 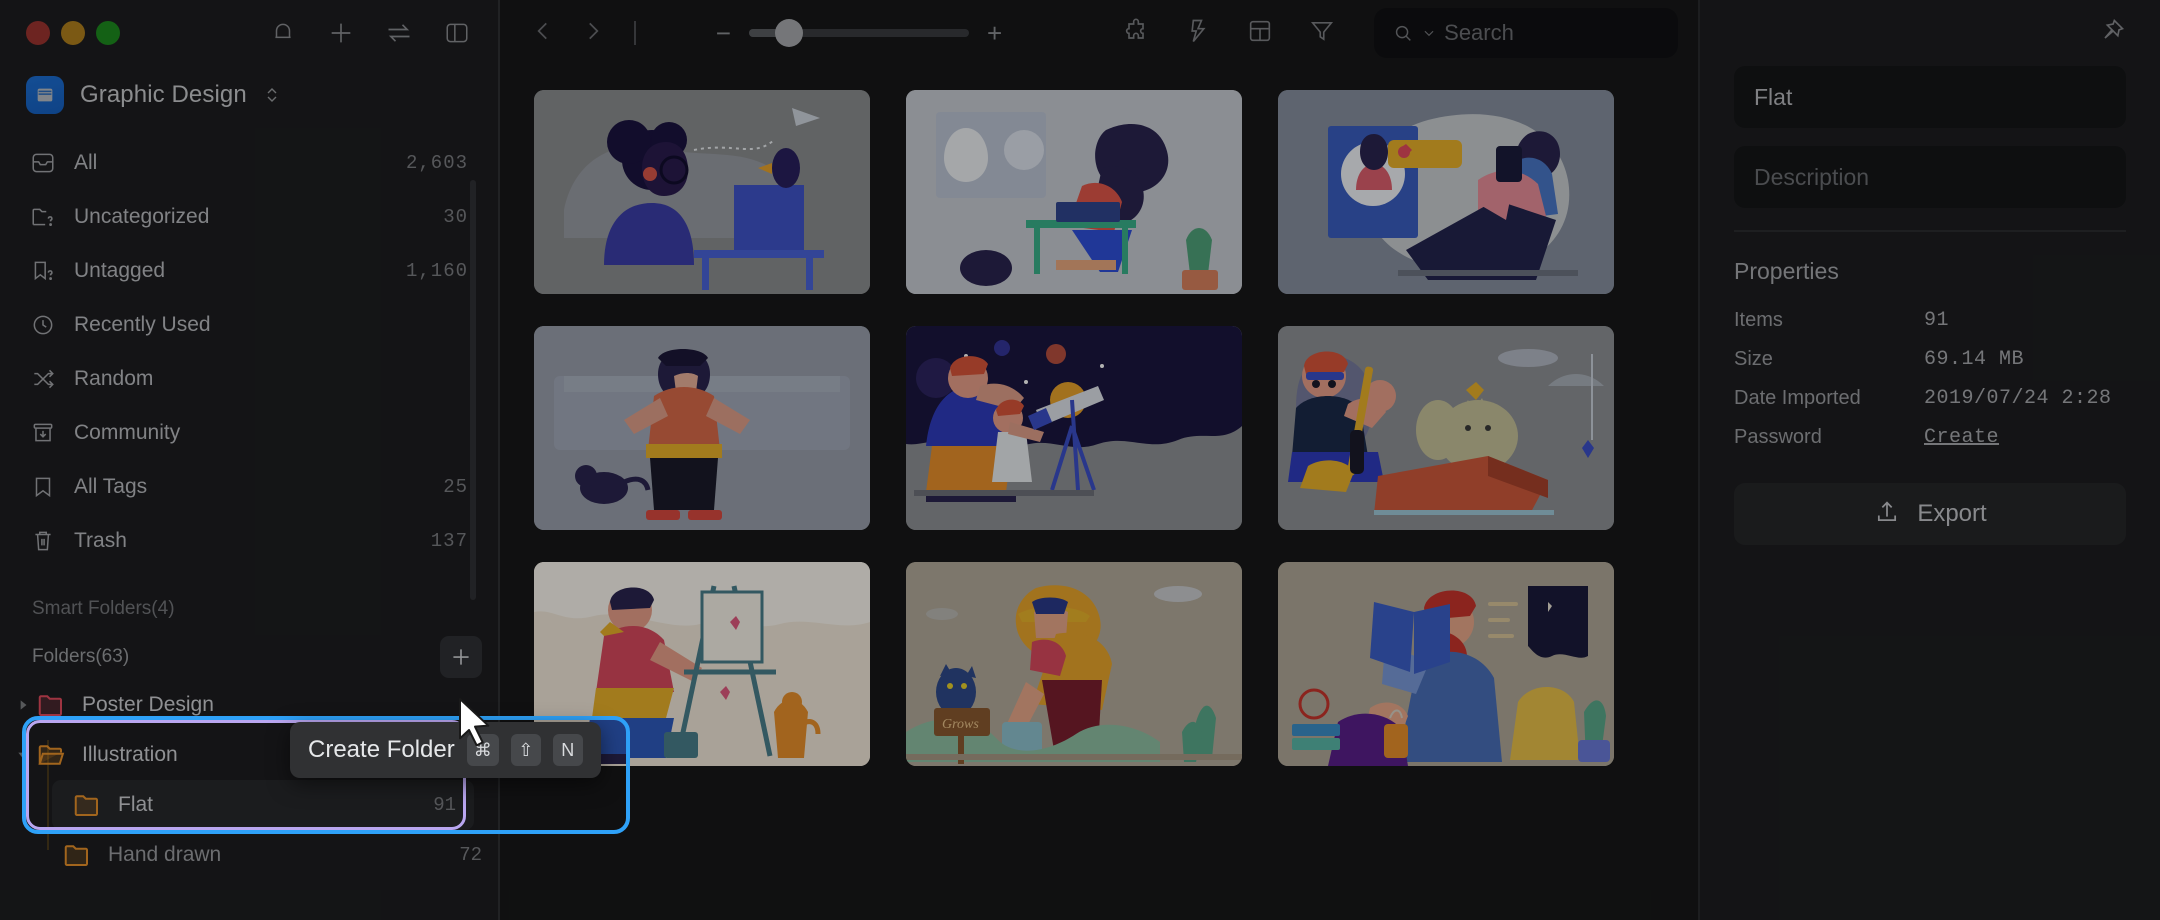 I want to click on export-label: Export, so click(x=1952, y=513).